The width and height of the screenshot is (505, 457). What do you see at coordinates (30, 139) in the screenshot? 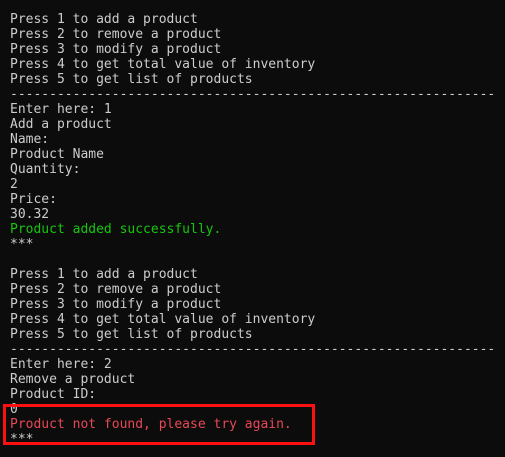
I see `name-label: Name:` at bounding box center [30, 139].